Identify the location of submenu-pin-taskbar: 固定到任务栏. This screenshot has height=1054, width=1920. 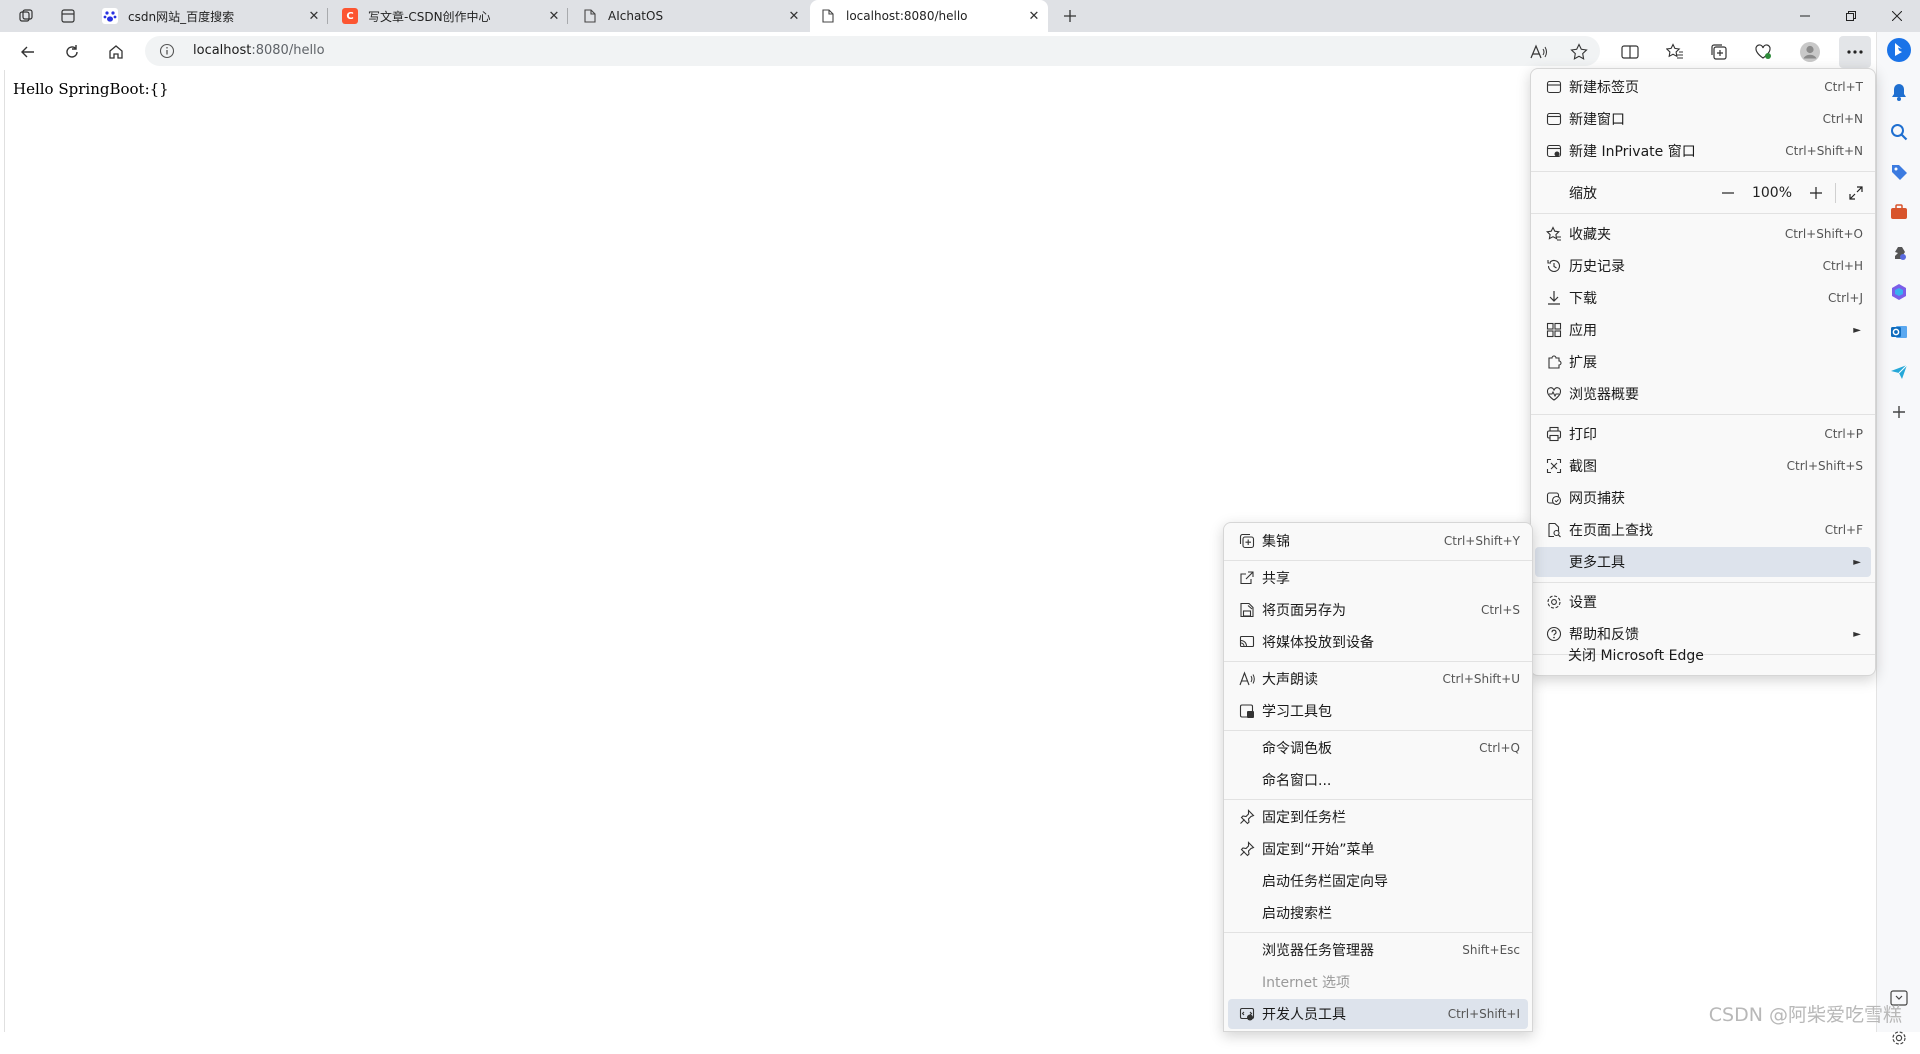
(1378, 817).